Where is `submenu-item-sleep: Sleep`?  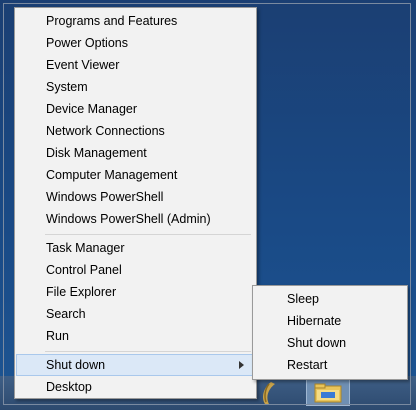 submenu-item-sleep: Sleep is located at coordinates (330, 299).